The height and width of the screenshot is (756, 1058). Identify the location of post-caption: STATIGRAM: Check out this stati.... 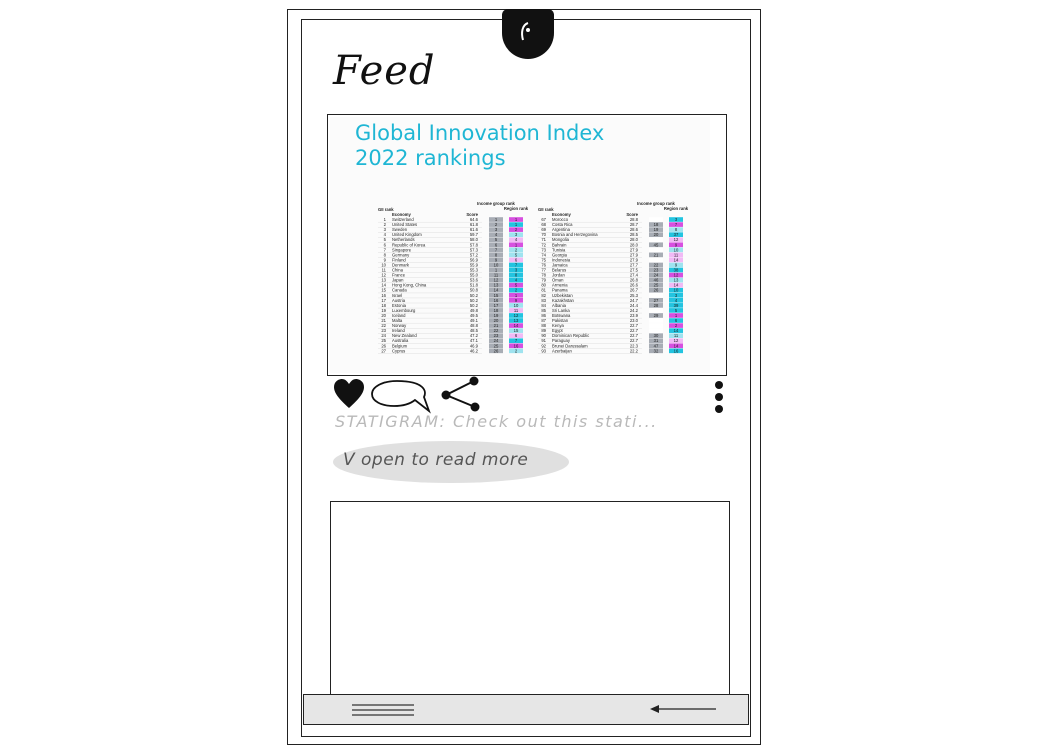
(496, 421).